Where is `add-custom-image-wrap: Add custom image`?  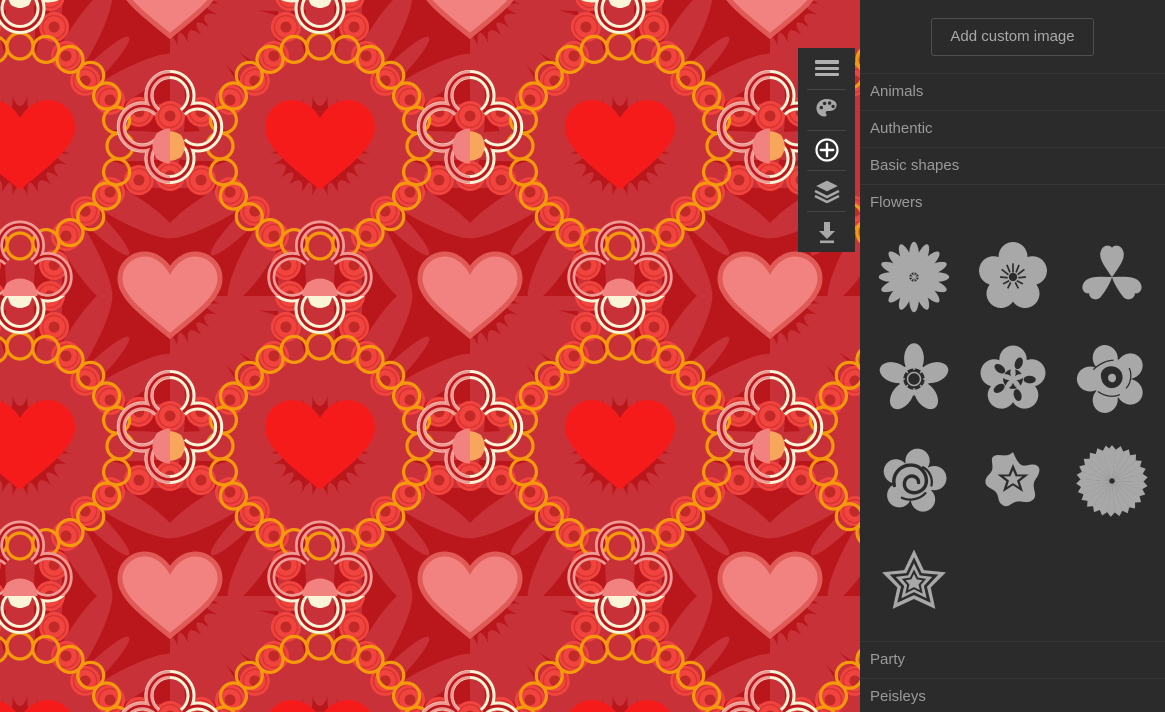 add-custom-image-wrap: Add custom image is located at coordinates (1012, 36).